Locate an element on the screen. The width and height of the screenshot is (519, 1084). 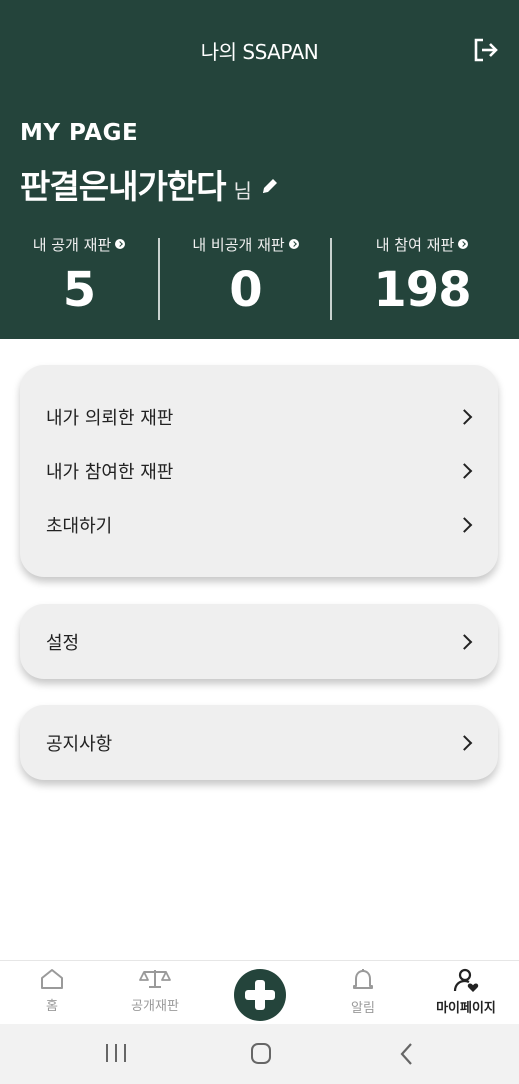
nav-label: 홈 is located at coordinates (52, 1006).